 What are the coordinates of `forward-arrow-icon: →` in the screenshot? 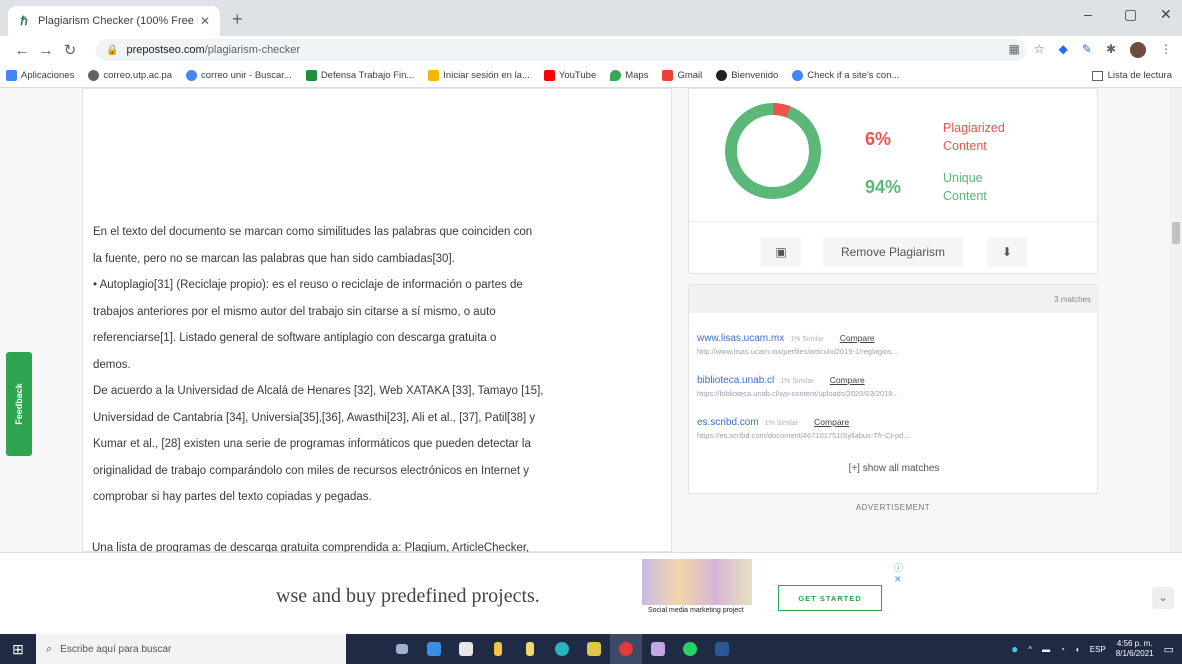 It's located at (46, 50).